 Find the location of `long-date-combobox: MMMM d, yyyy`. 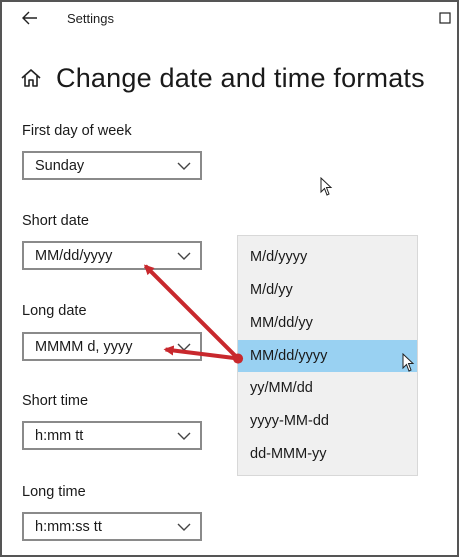

long-date-combobox: MMMM d, yyyy is located at coordinates (112, 346).